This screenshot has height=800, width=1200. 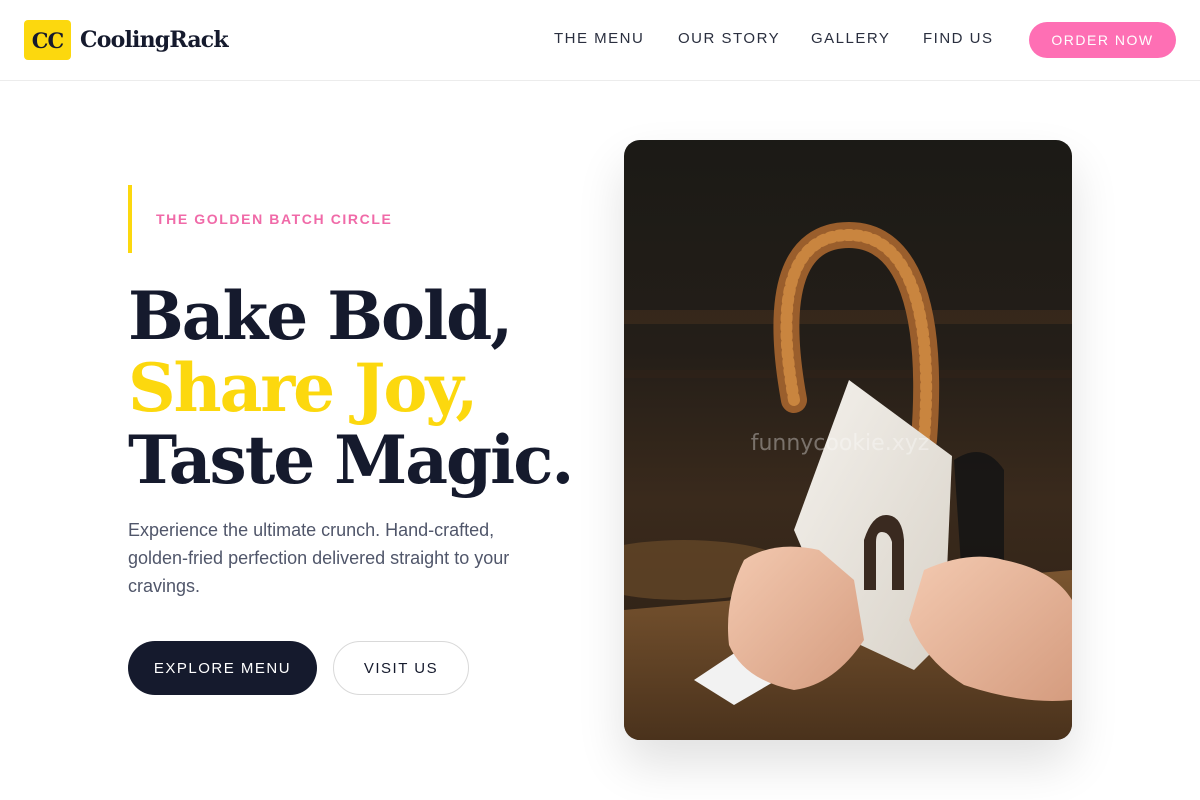 What do you see at coordinates (351, 460) in the screenshot?
I see `headline-line-3: Taste Magic.` at bounding box center [351, 460].